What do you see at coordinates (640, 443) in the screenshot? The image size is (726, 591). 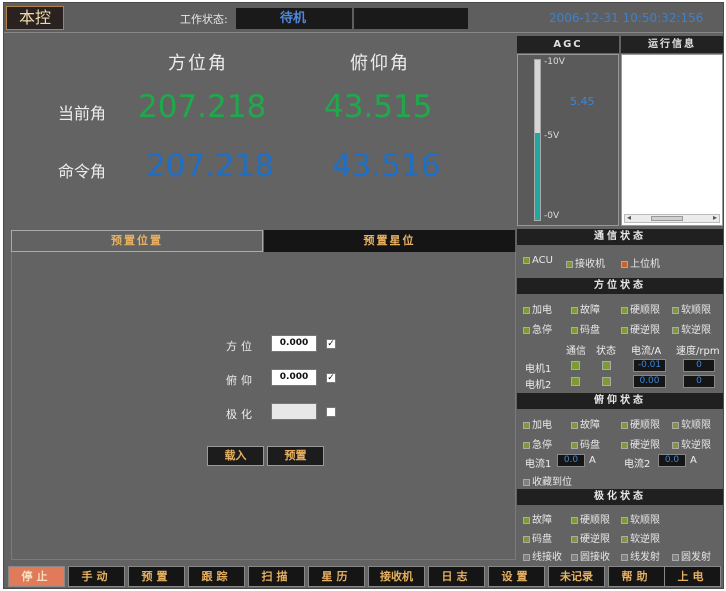 I see `el-hard-ccw-indicator: 硬逆限` at bounding box center [640, 443].